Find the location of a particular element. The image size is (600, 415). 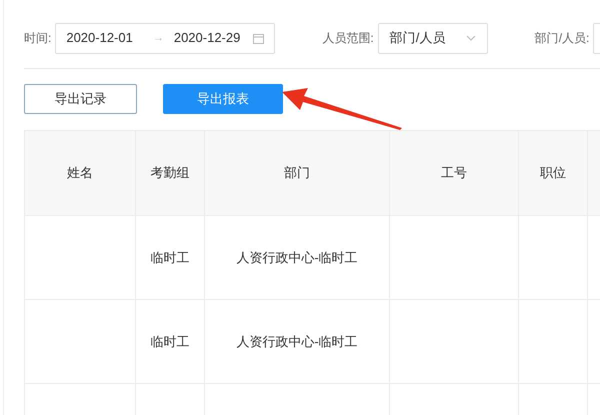

chevron-down-icon is located at coordinates (471, 38).